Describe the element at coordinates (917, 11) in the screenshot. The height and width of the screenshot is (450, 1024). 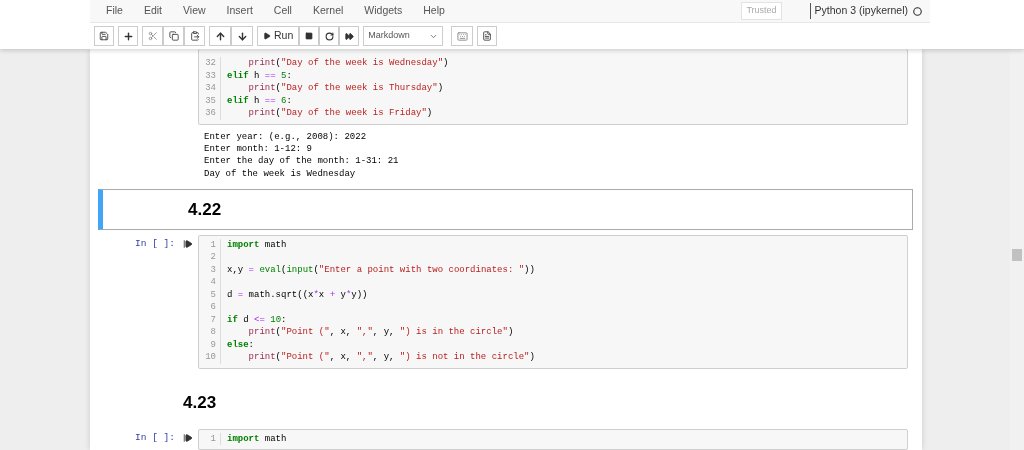
I see `kernel-idle-icon` at that location.